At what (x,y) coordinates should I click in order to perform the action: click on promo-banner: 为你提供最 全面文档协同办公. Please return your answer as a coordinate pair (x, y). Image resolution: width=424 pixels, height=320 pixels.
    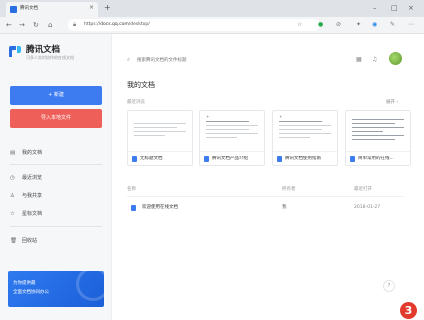
    Looking at the image, I should click on (56, 289).